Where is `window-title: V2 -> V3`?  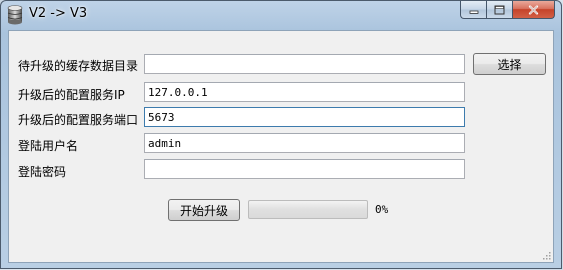
window-title: V2 -> V3 is located at coordinates (58, 13).